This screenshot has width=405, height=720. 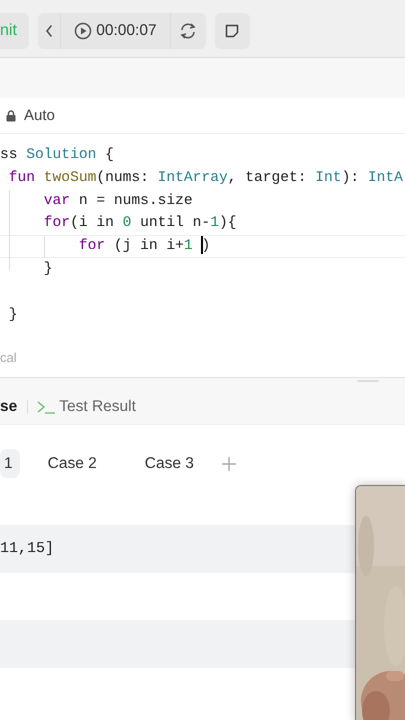 I want to click on status-text: cal, so click(x=8, y=357).